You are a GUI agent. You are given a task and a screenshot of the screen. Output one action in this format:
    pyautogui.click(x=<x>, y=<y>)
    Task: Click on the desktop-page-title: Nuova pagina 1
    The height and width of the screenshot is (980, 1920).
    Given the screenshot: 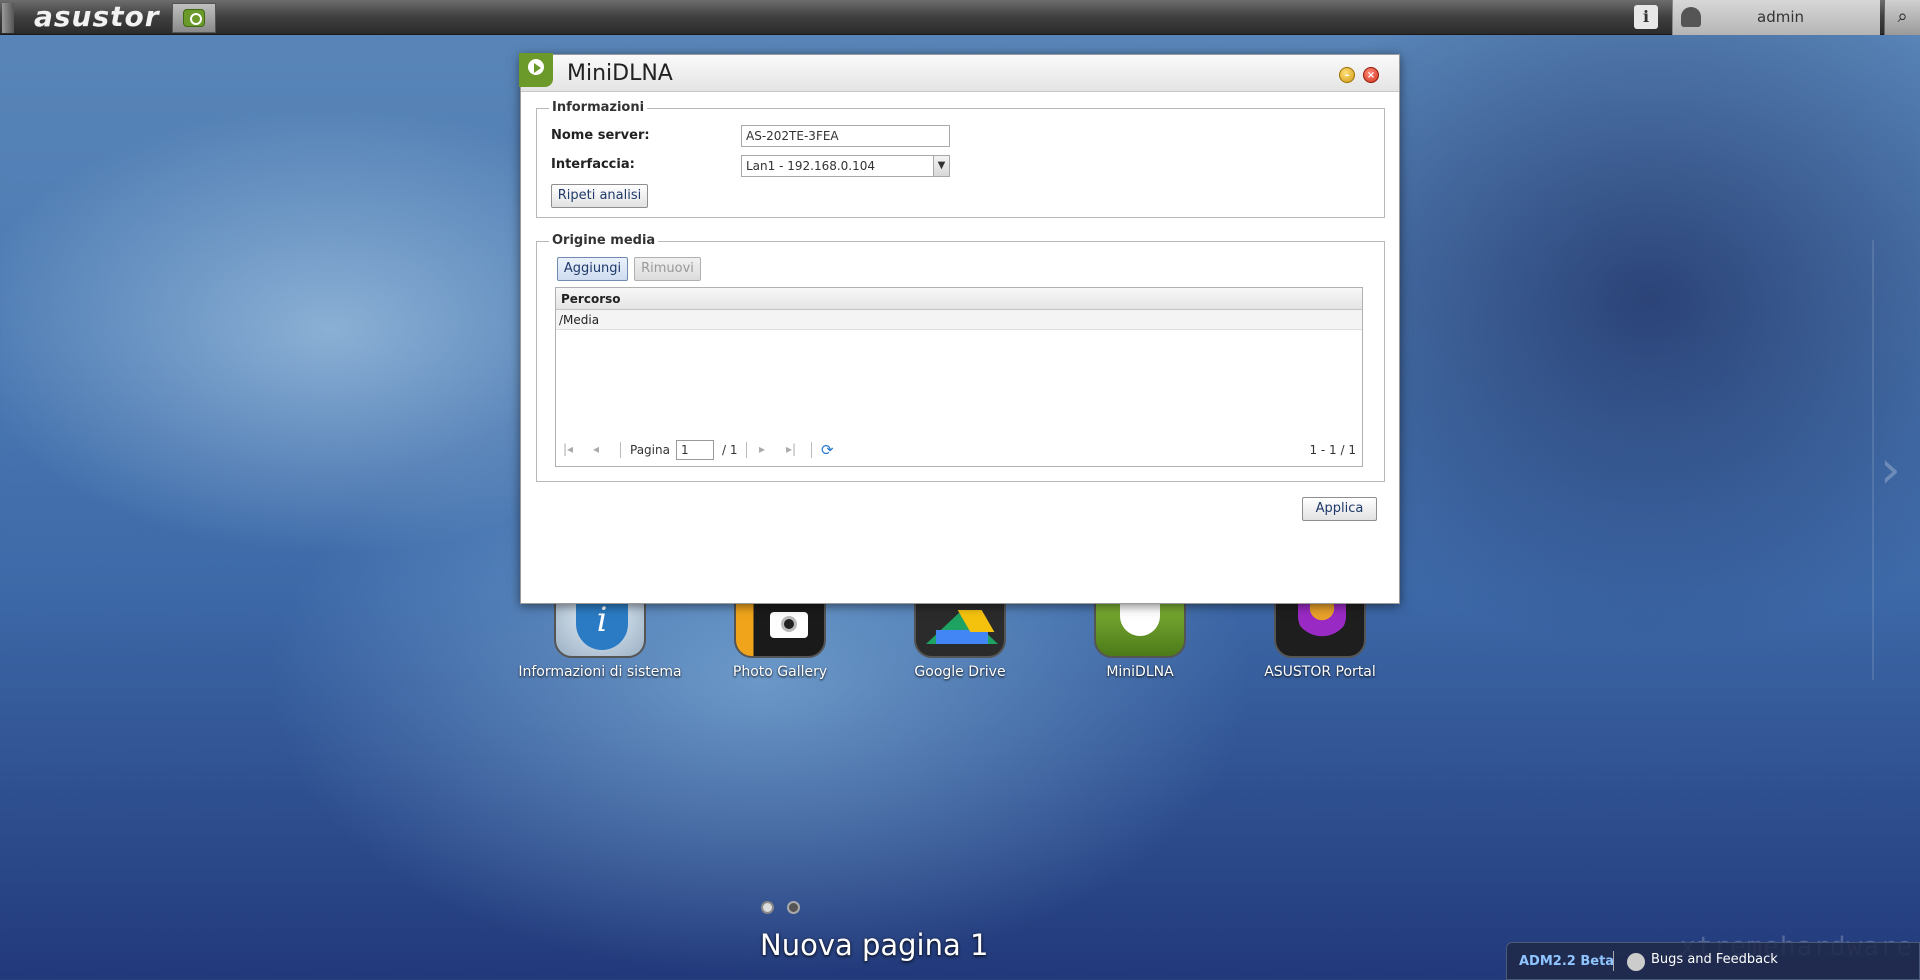 What is the action you would take?
    pyautogui.click(x=874, y=945)
    